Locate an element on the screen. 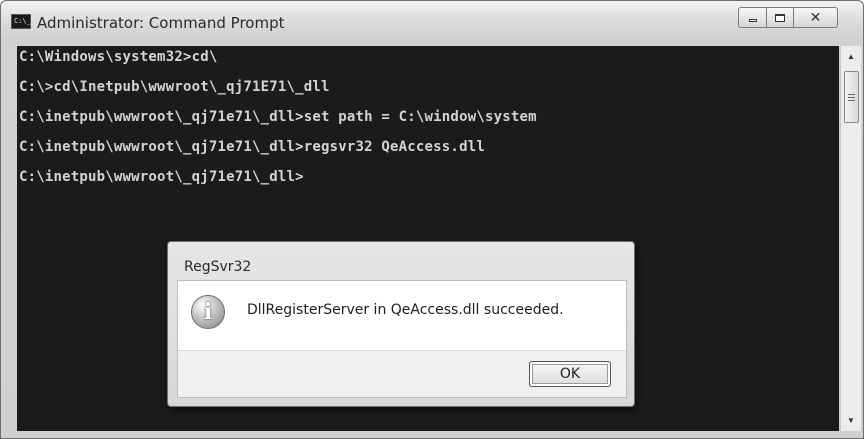 This screenshot has height=439, width=864. app-icon-text: C:\_ is located at coordinates (22, 21).